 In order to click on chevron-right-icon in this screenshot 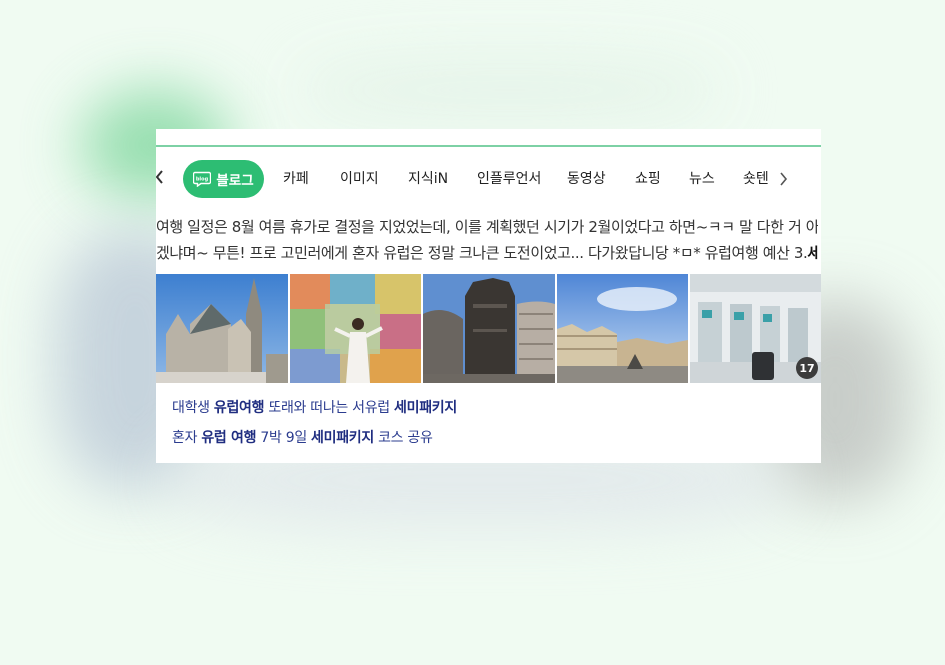, I will do `click(783, 179)`.